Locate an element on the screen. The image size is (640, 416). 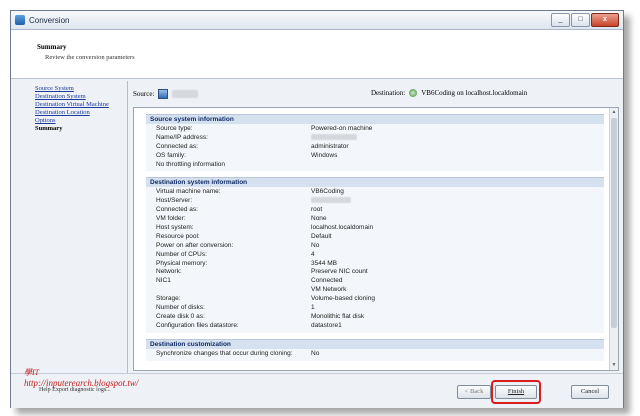
watermark-title: 學IT is located at coordinates (32, 372).